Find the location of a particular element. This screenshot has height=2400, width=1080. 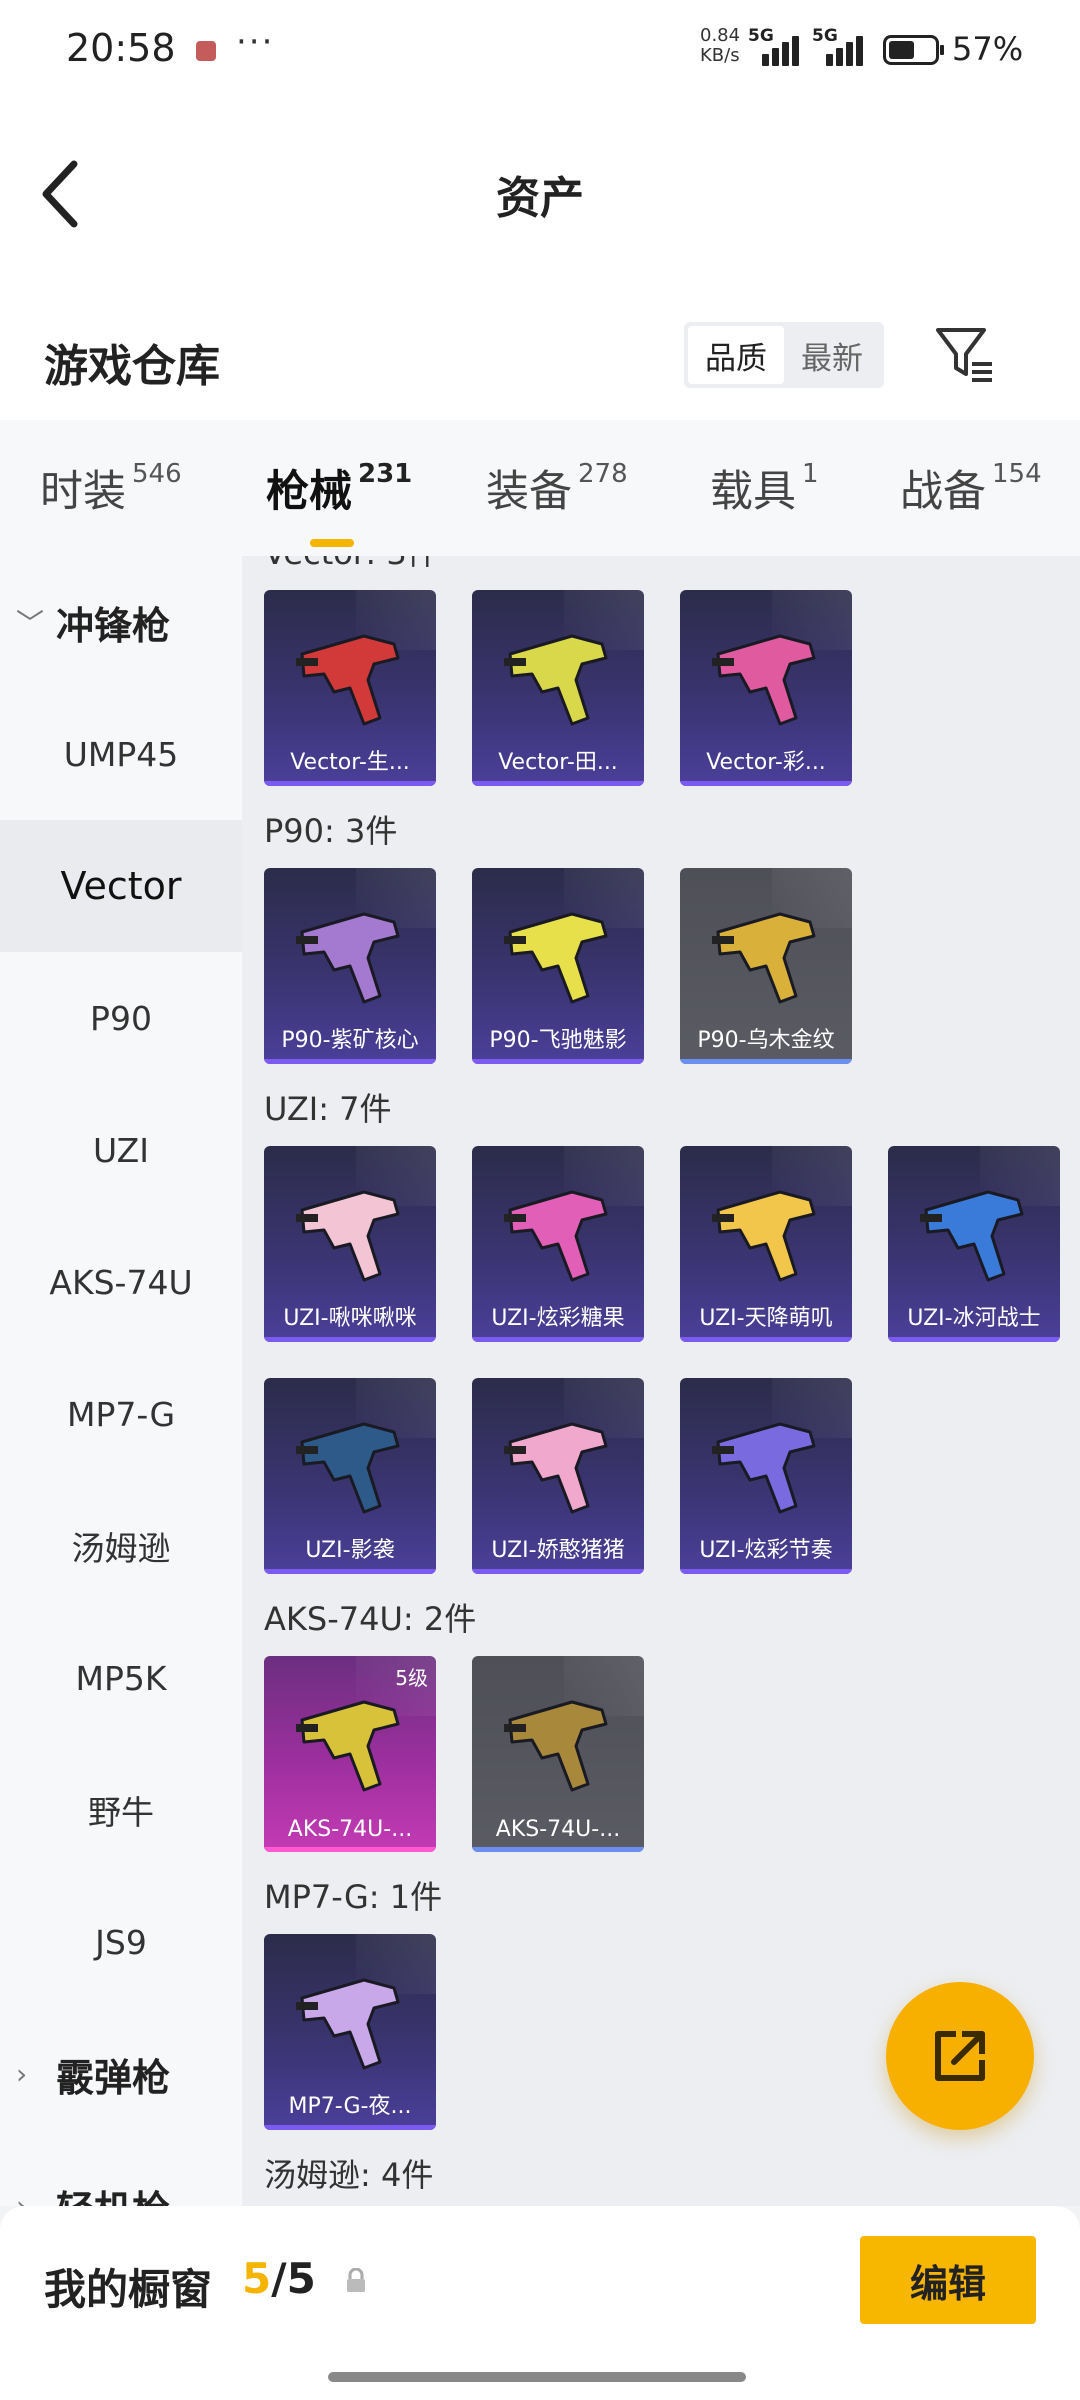

sidebar-item-bizon: 野牛 is located at coordinates (121, 1810).